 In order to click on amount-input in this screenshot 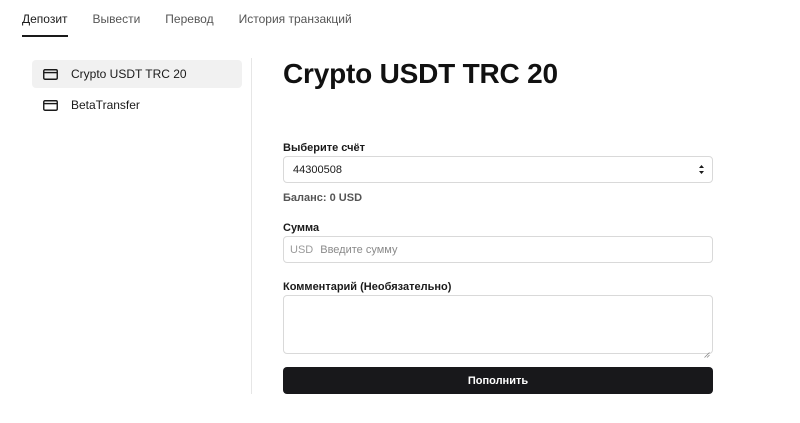, I will do `click(505, 249)`.